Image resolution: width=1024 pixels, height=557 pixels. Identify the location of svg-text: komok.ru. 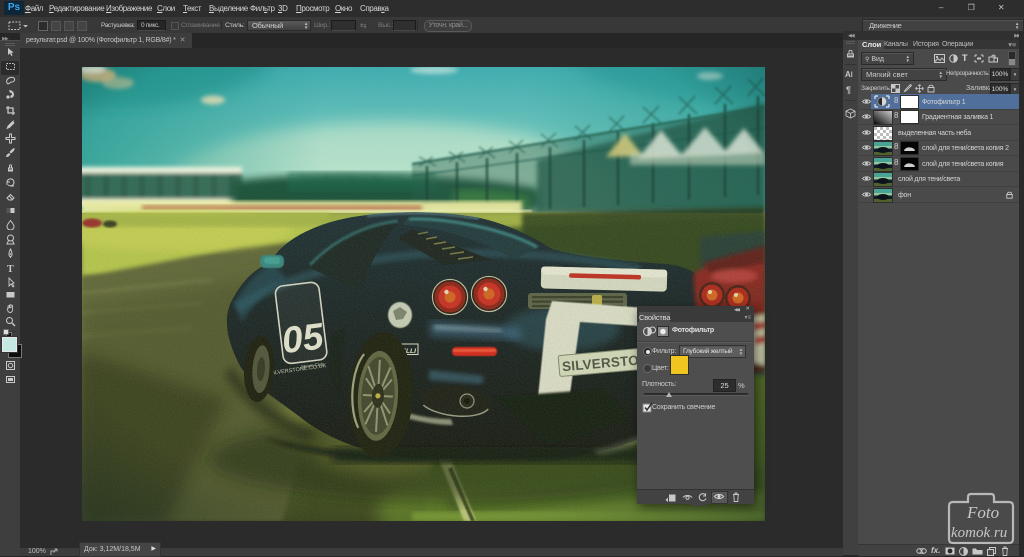
(979, 533).